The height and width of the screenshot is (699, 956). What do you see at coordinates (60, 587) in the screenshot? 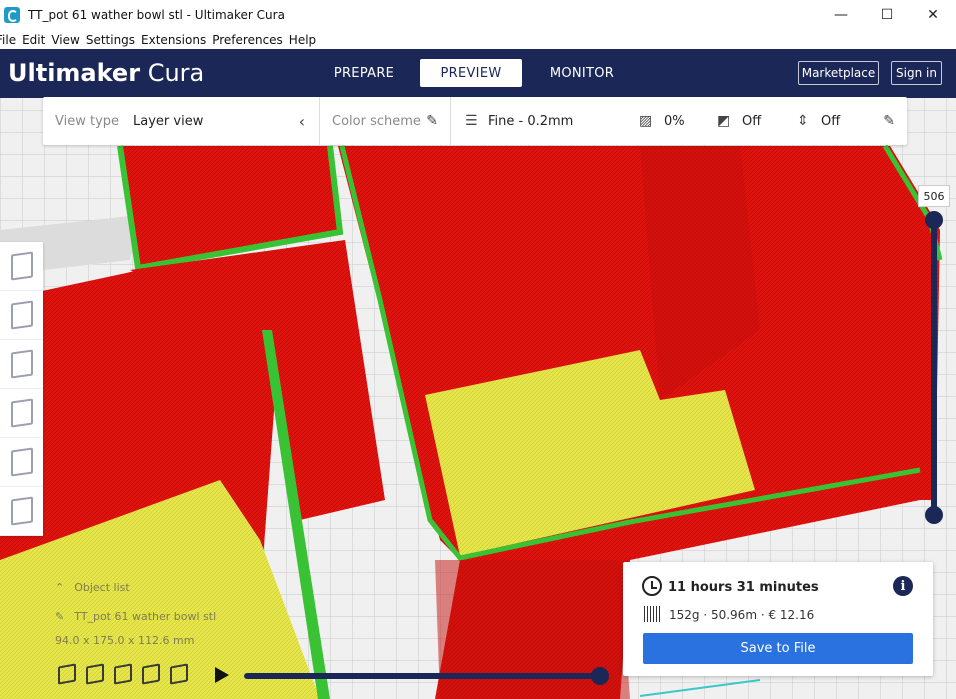
I see `chevron-up-icon: ⌃` at bounding box center [60, 587].